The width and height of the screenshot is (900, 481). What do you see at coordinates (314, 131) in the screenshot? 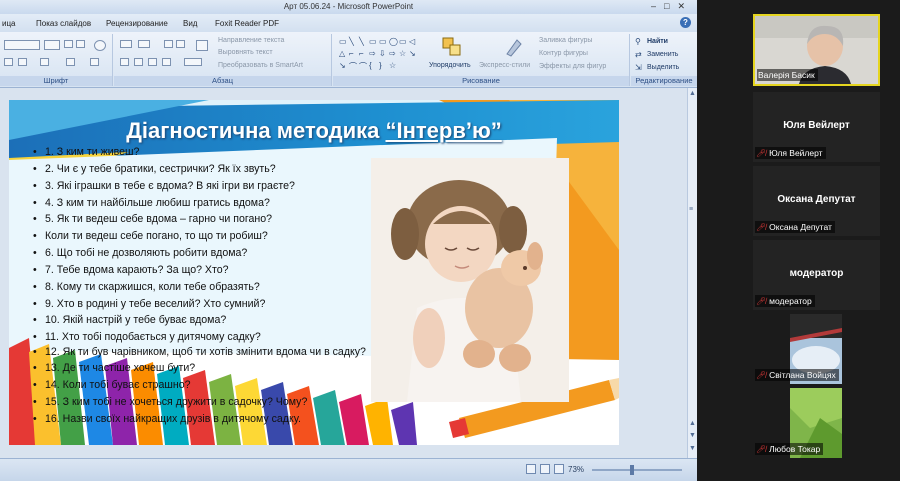
I see `slide-title: Діагностична методика “Інтерв’ю”` at bounding box center [314, 131].